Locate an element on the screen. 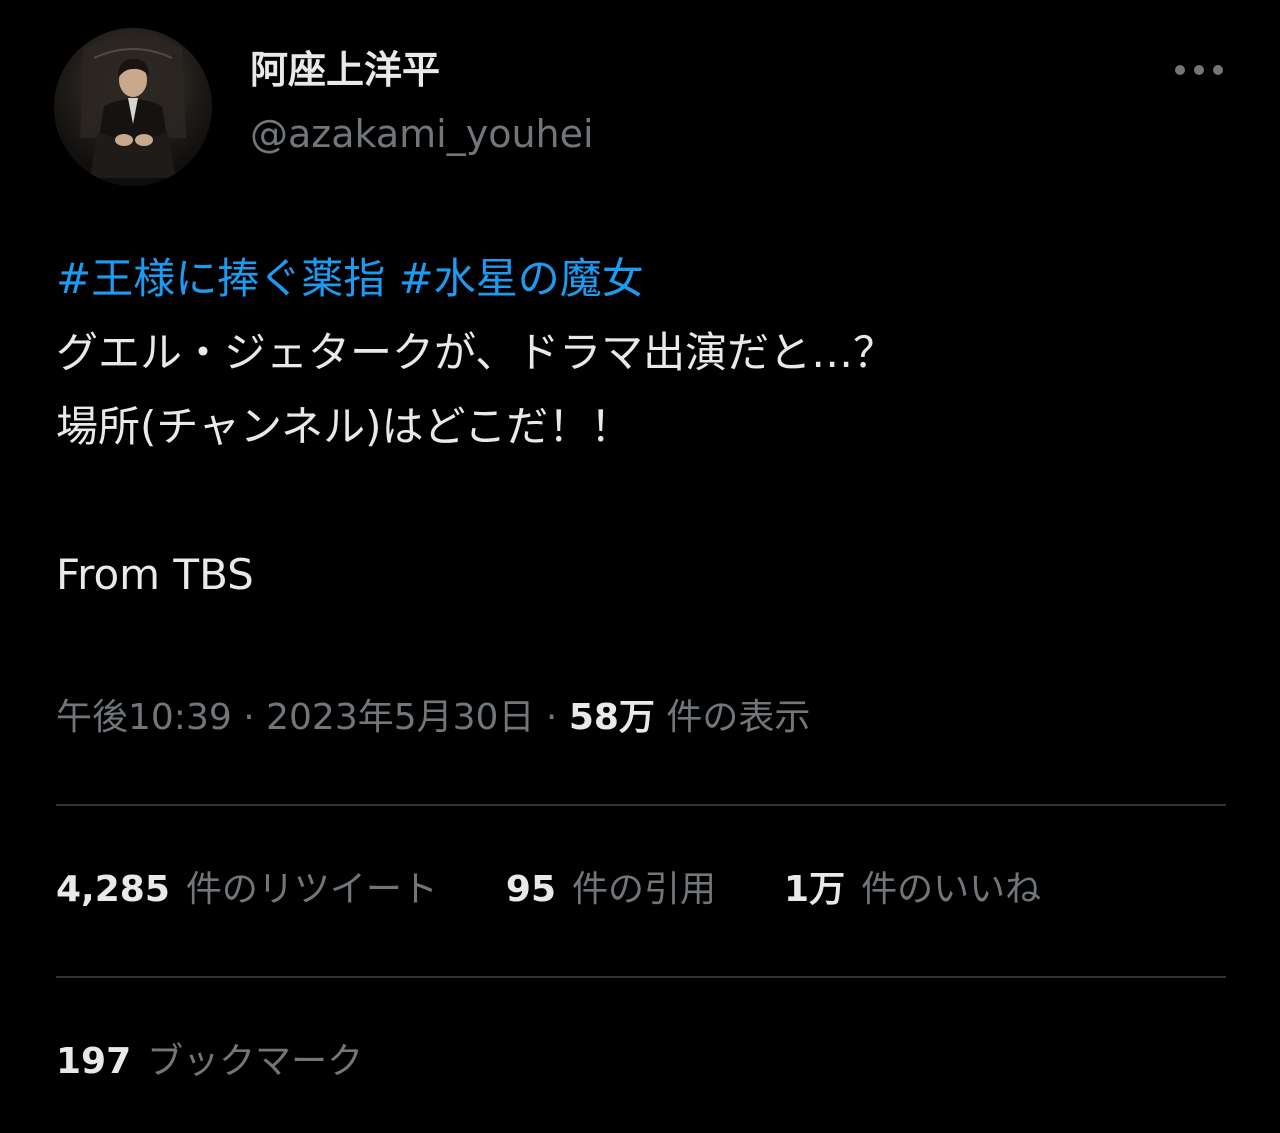 Image resolution: width=1280 pixels, height=1133 pixels. more-horizontal-icon is located at coordinates (1199, 70).